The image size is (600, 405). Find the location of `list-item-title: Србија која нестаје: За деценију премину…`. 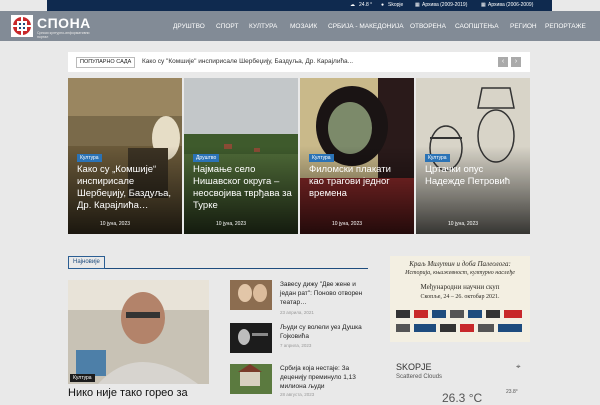

list-item-title: Србија која нестаје: За деценију премину… is located at coordinates (326, 377).